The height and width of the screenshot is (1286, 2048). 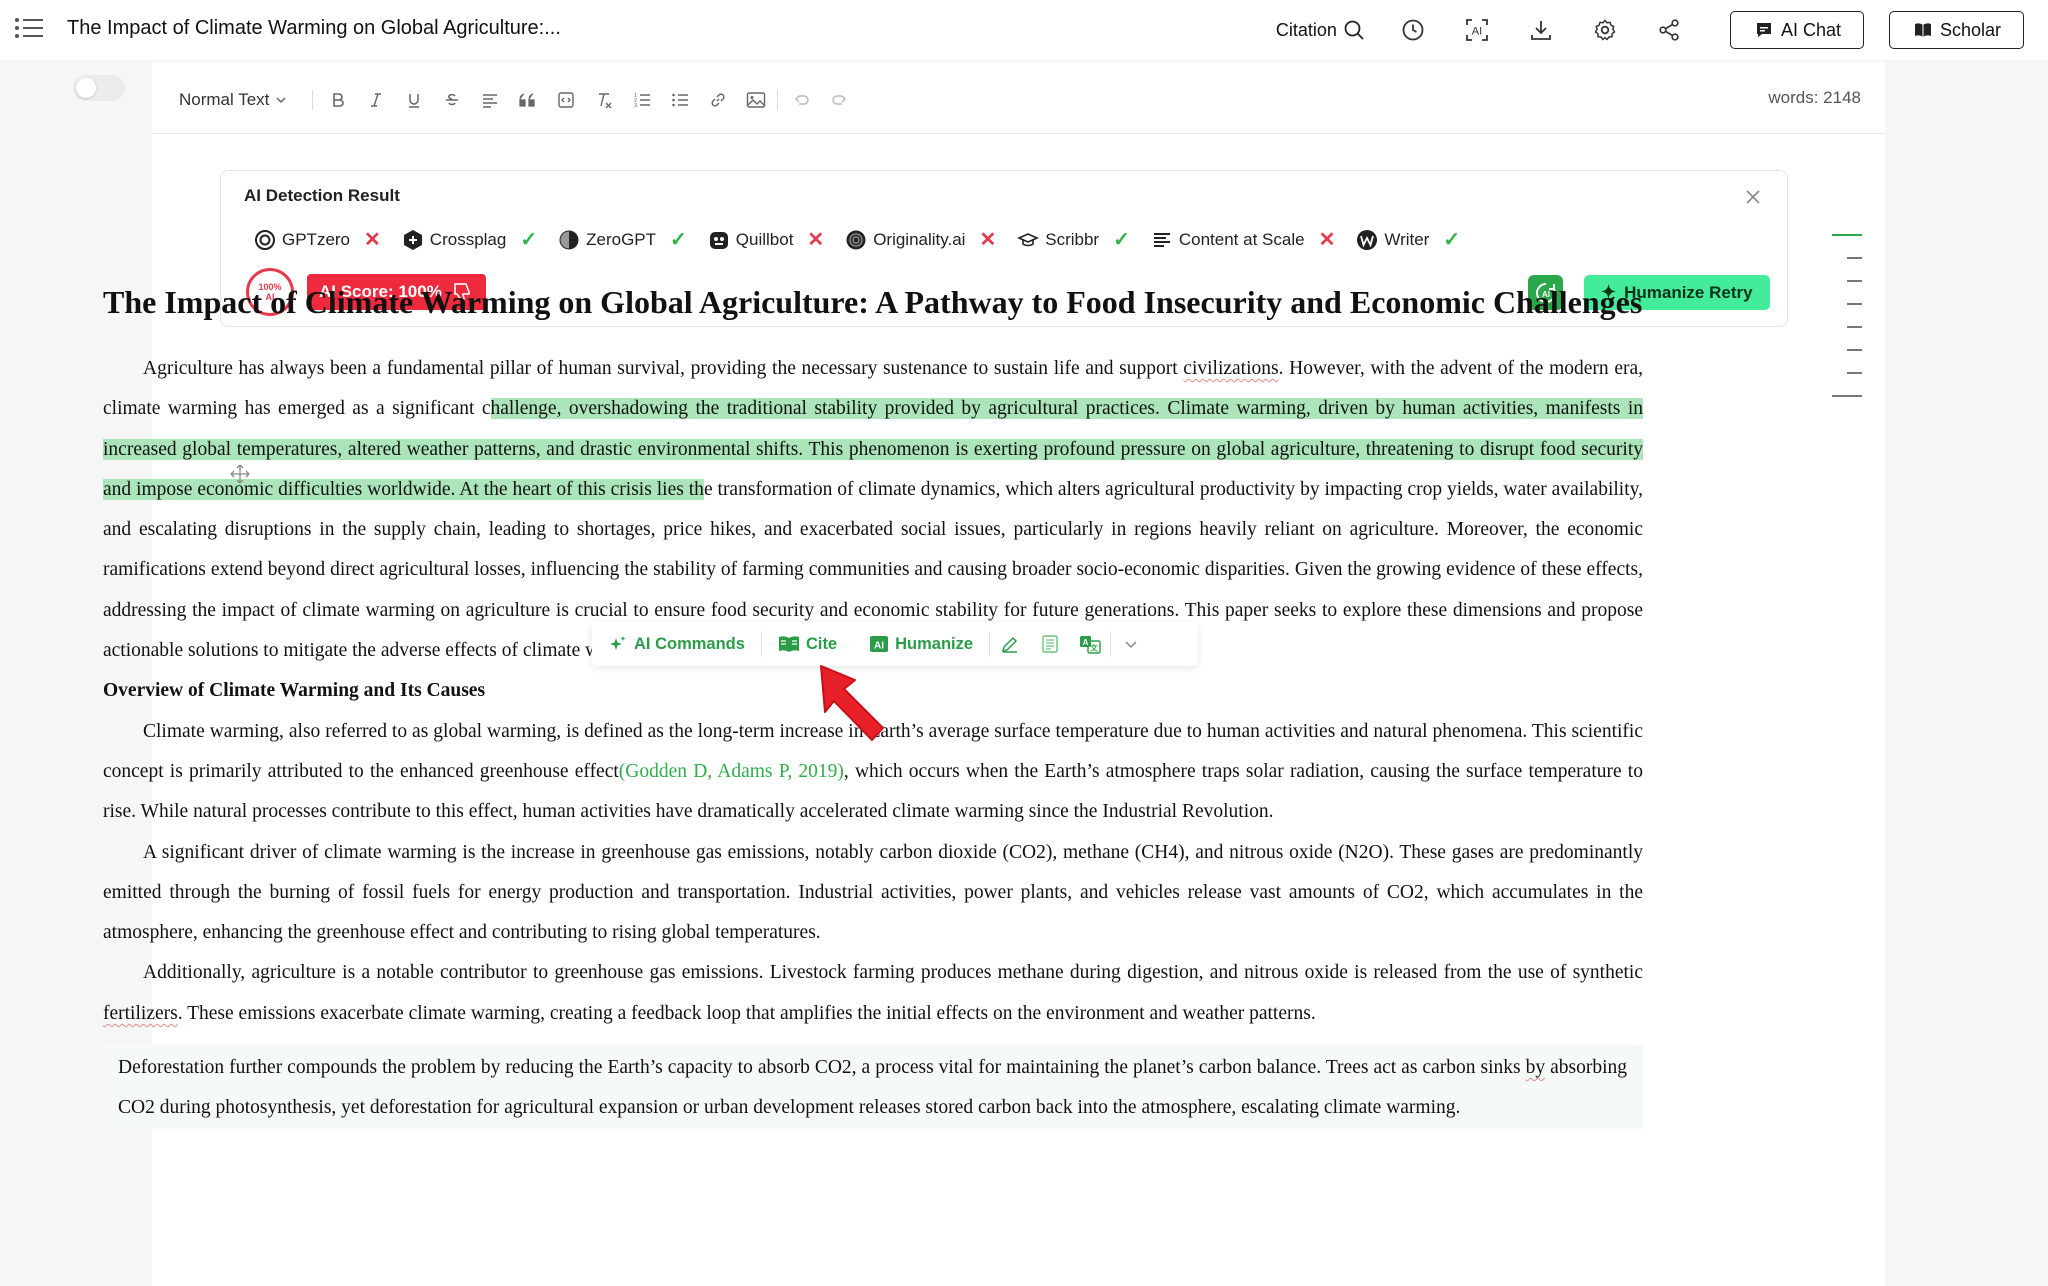 I want to click on humanize-button: AI Humanize, so click(x=921, y=644).